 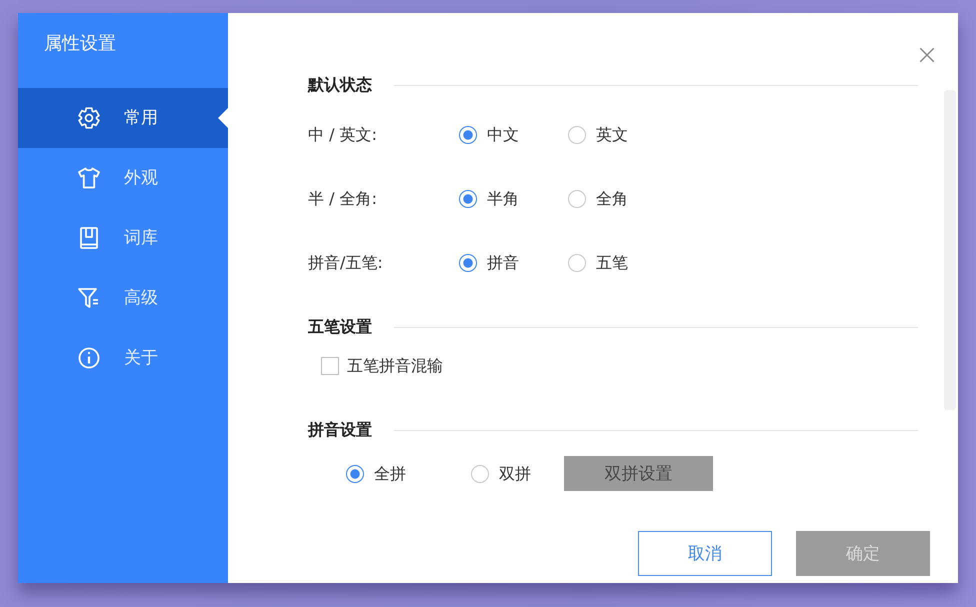 What do you see at coordinates (89, 178) in the screenshot?
I see `t-shirt-icon` at bounding box center [89, 178].